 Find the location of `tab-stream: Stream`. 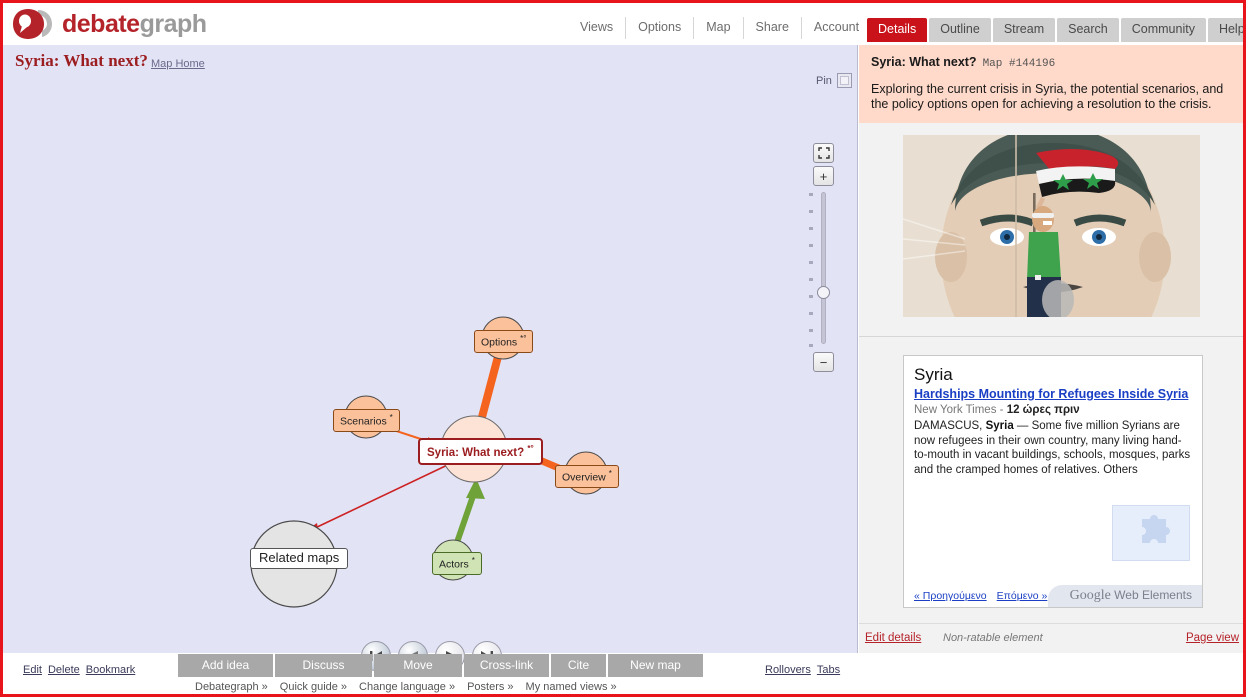

tab-stream: Stream is located at coordinates (1024, 30).